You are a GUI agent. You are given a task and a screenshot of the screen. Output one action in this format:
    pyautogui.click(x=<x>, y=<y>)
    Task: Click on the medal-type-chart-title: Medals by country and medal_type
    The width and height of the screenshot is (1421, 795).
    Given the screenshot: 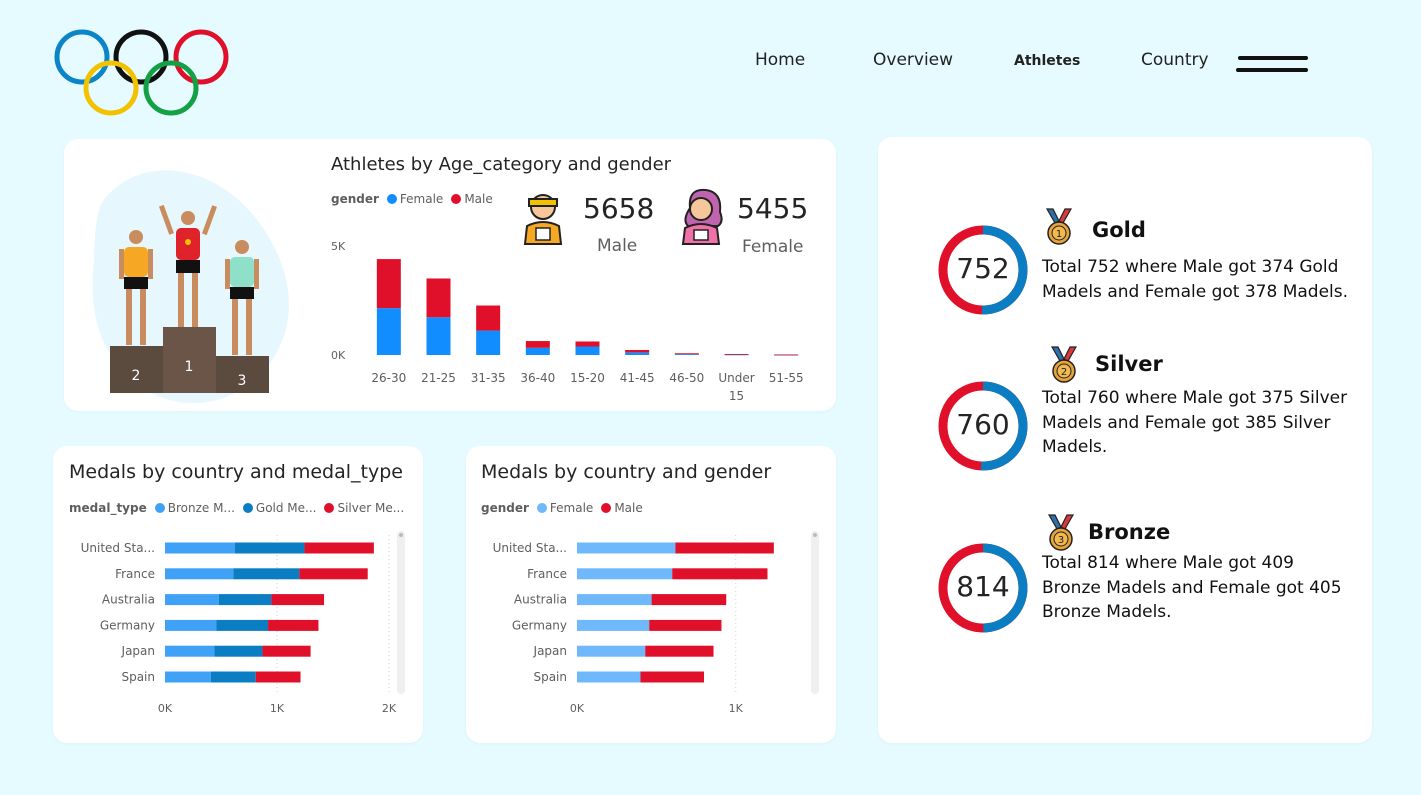 What is the action you would take?
    pyautogui.click(x=236, y=472)
    